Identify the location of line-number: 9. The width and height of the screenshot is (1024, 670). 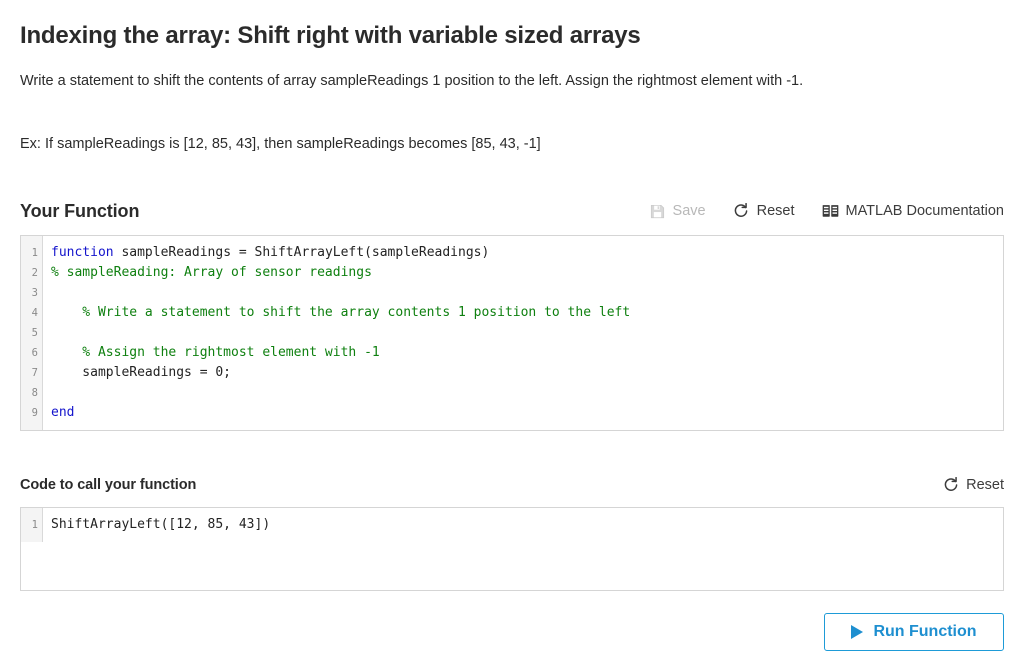
(34, 412).